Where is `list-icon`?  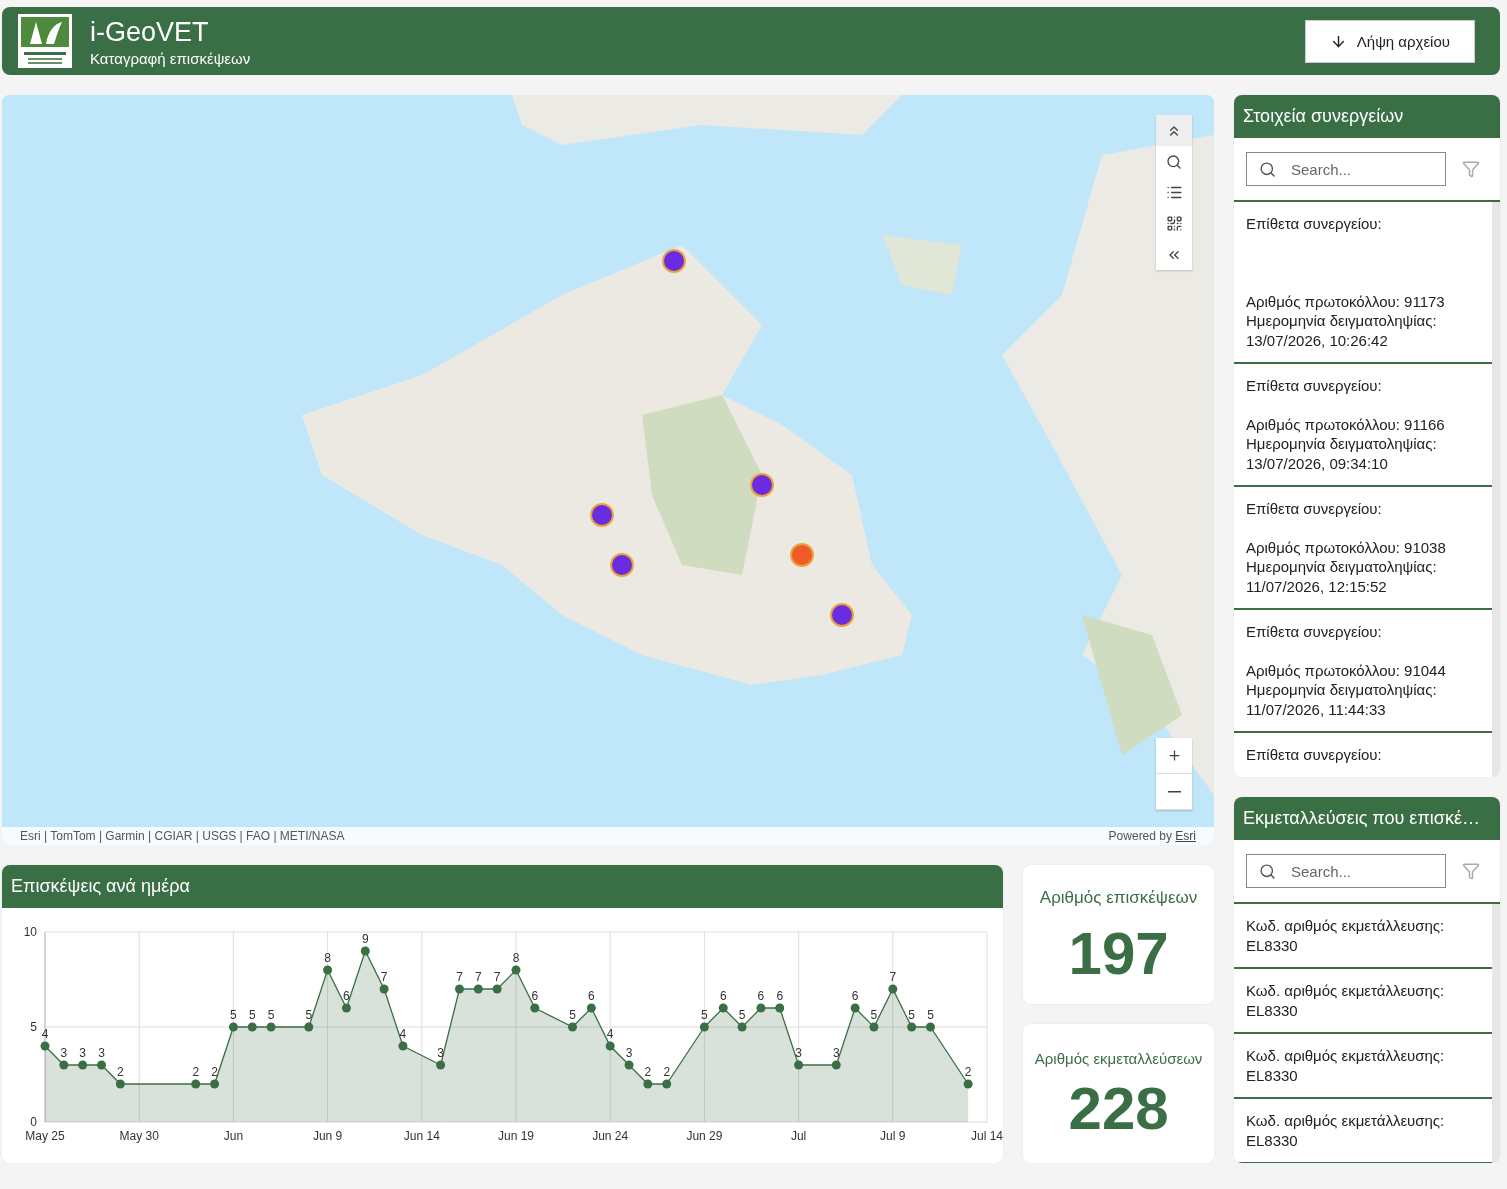
list-icon is located at coordinates (1174, 192).